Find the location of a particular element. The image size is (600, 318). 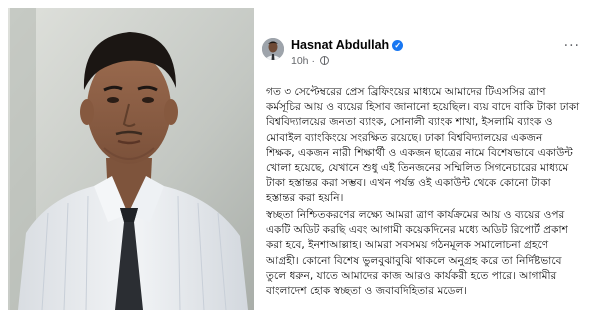

more-options-icon: ··· is located at coordinates (572, 46).